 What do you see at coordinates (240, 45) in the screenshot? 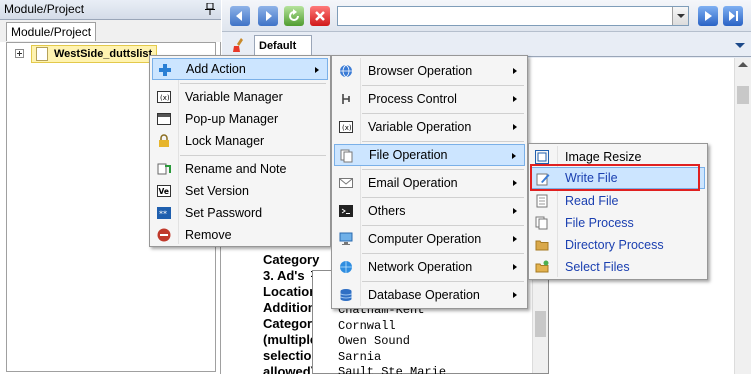
I see `broom-icon` at bounding box center [240, 45].